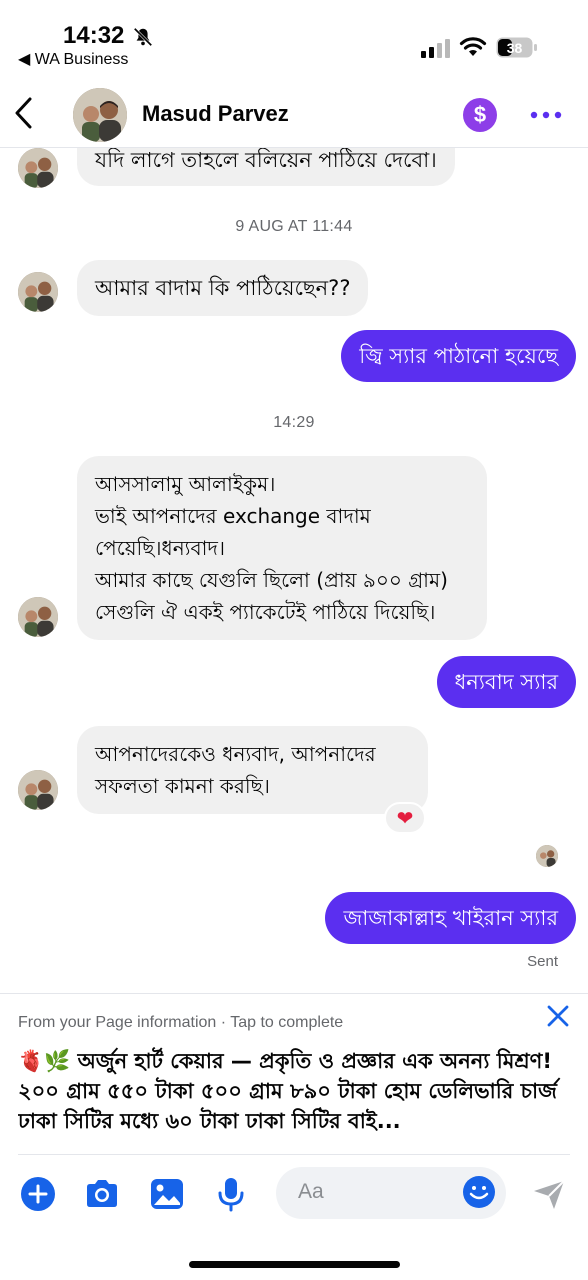 The image size is (588, 1280). What do you see at coordinates (294, 226) in the screenshot?
I see `message-timestamp: 9 AUG AT 11:44` at bounding box center [294, 226].